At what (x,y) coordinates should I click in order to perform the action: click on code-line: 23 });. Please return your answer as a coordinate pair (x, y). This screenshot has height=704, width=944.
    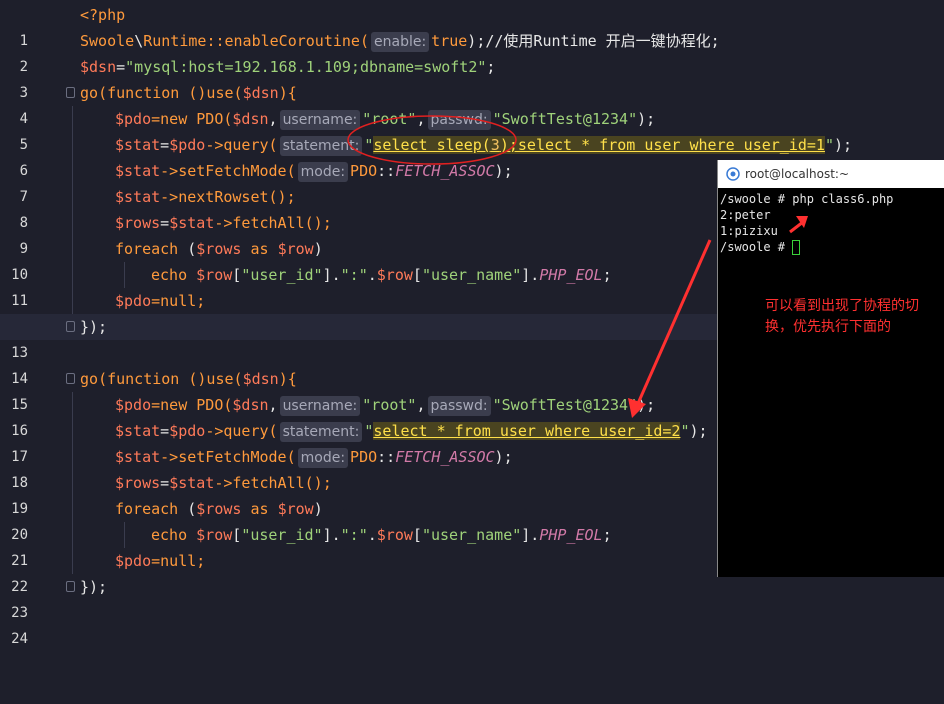
    Looking at the image, I should click on (472, 597).